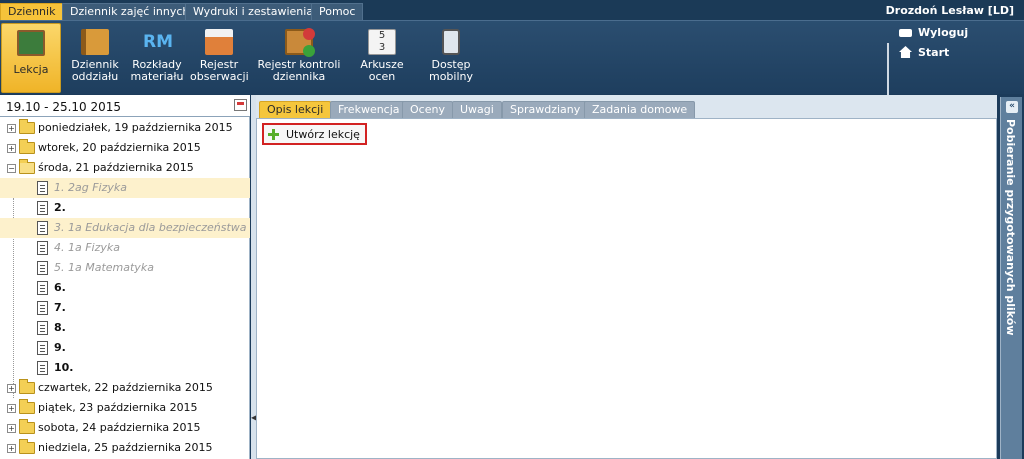 Image resolution: width=1024 pixels, height=459 pixels. I want to click on dostep-mobilny-button: Dostęp mobilny, so click(451, 58).